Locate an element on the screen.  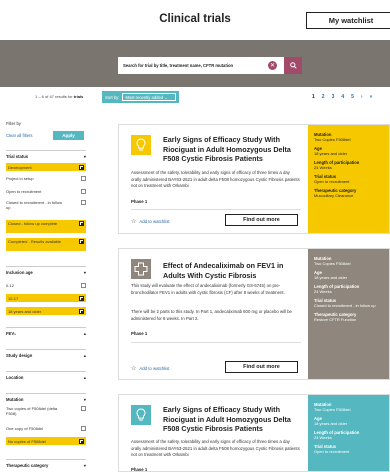
apply-filters-button: Apply is located at coordinates (68, 135).